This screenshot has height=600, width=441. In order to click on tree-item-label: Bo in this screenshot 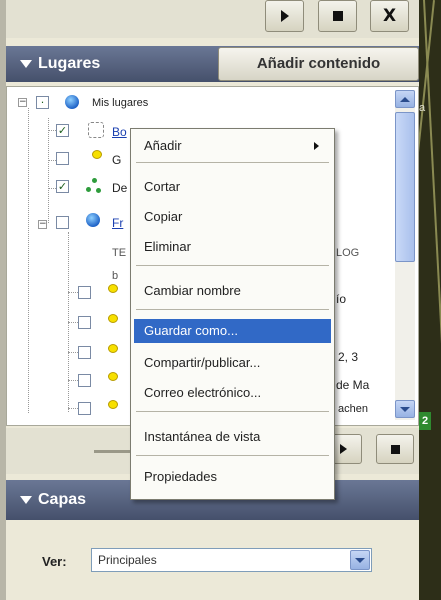, I will do `click(119, 132)`.